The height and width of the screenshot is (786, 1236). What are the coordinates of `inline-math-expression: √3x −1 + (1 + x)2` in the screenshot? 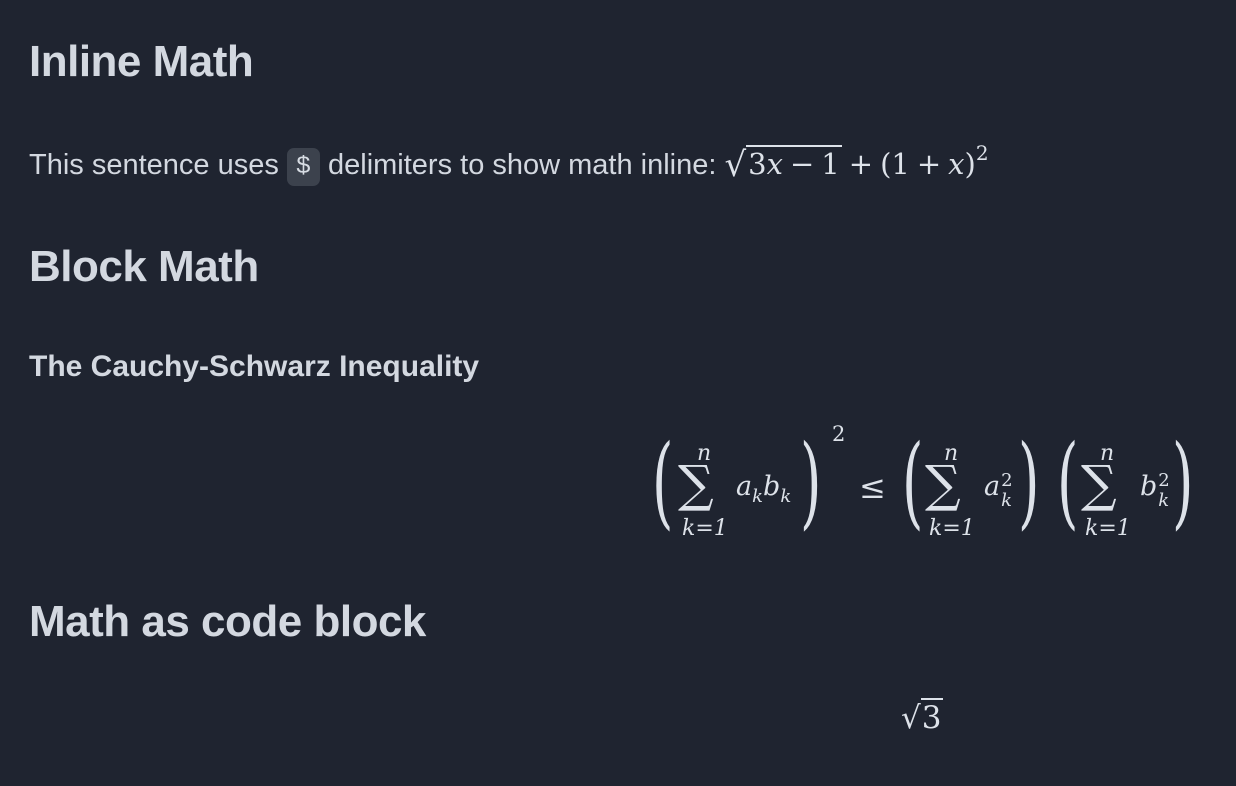 It's located at (857, 164).